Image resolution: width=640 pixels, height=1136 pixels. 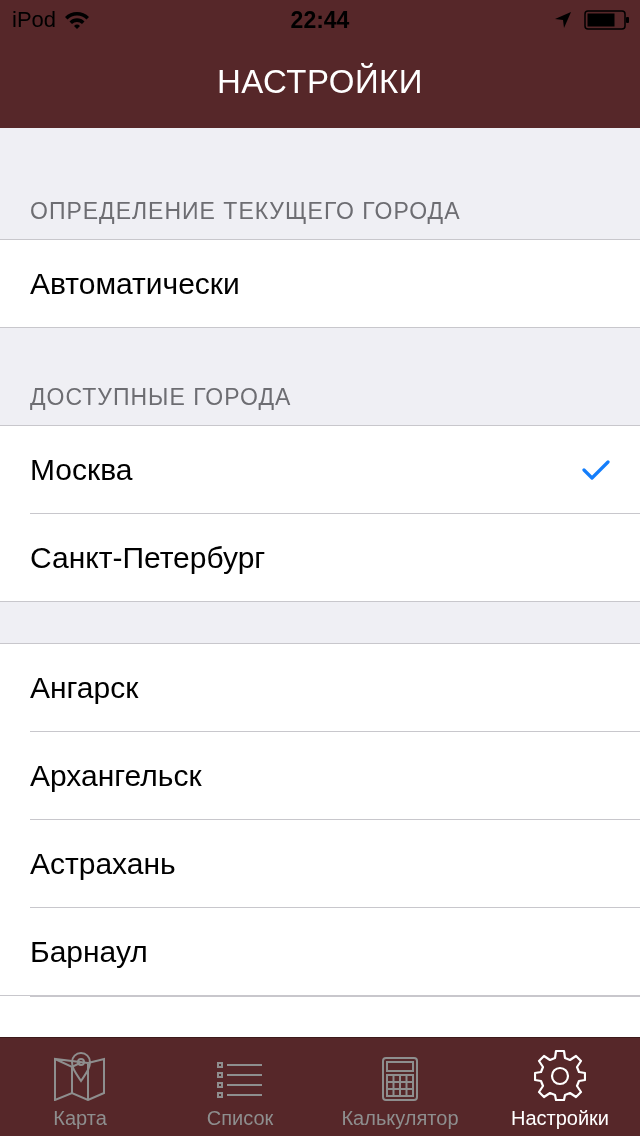 I want to click on wifi-icon, so click(x=77, y=20).